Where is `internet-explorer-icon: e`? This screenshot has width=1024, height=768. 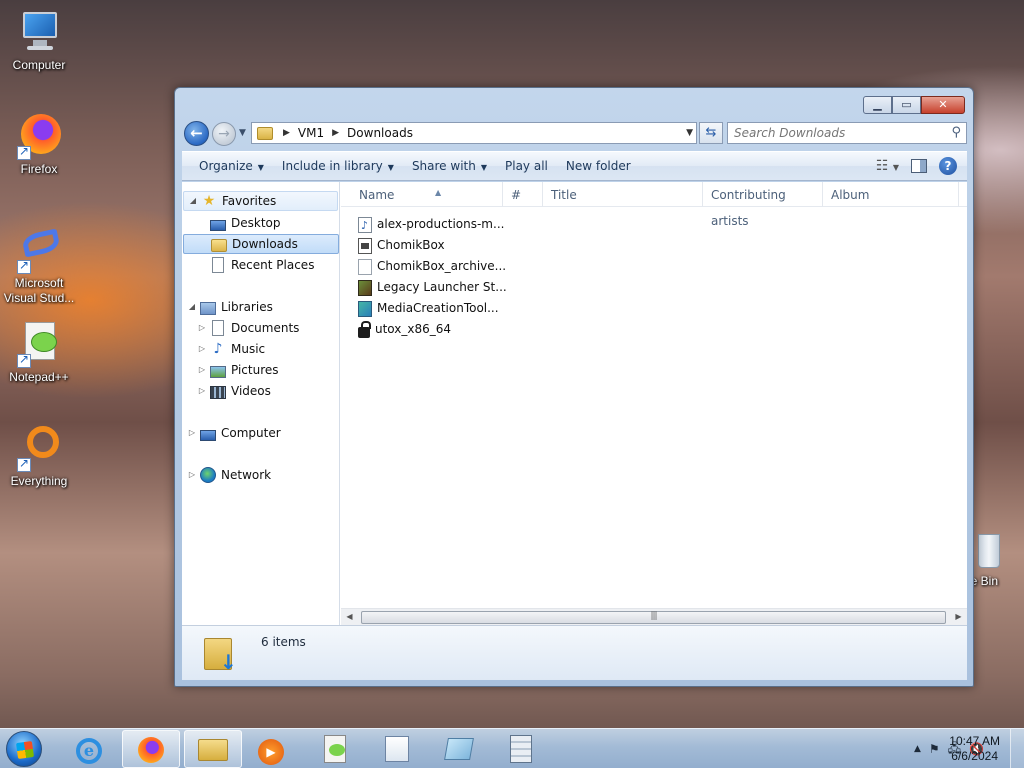 internet-explorer-icon: e is located at coordinates (89, 751).